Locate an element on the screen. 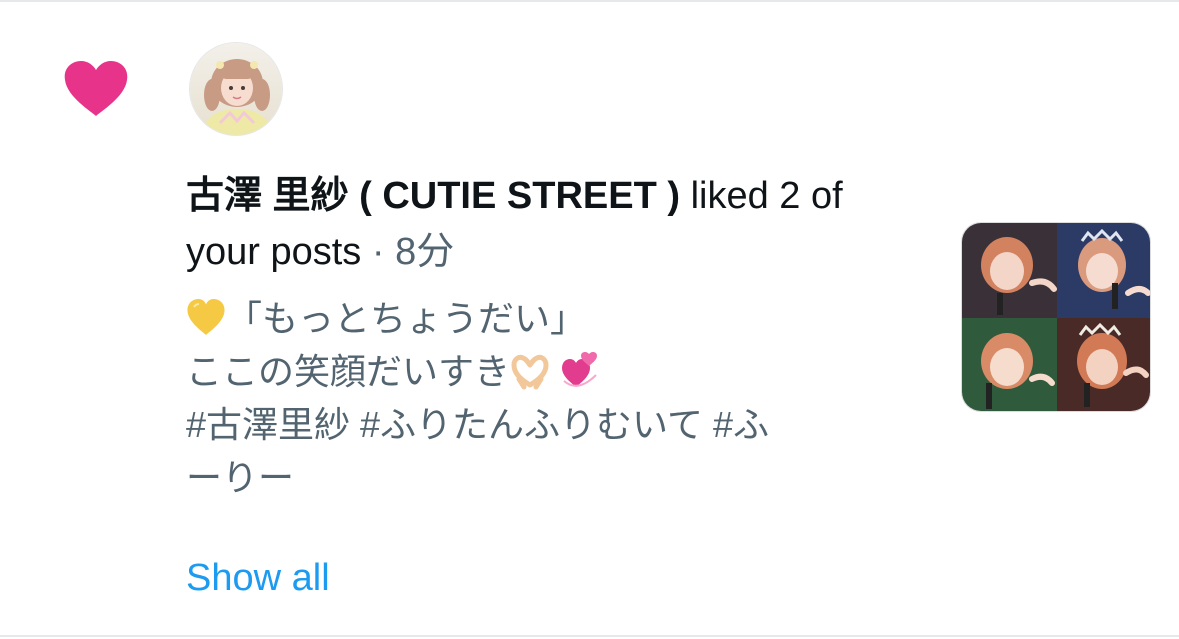  heart-icon is located at coordinates (96, 88).